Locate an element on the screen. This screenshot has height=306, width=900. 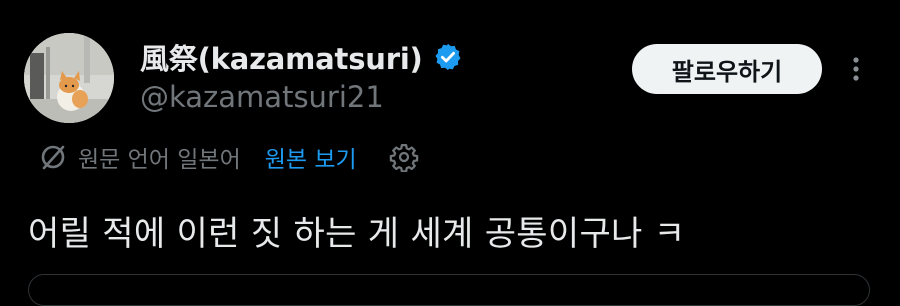
translation-row: 원문 언어 일본어 원본 보기 is located at coordinates (228, 157).